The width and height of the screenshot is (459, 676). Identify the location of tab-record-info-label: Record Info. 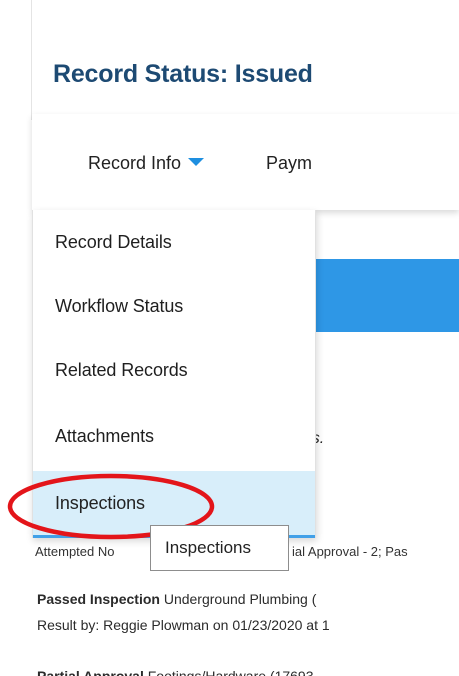
(135, 163).